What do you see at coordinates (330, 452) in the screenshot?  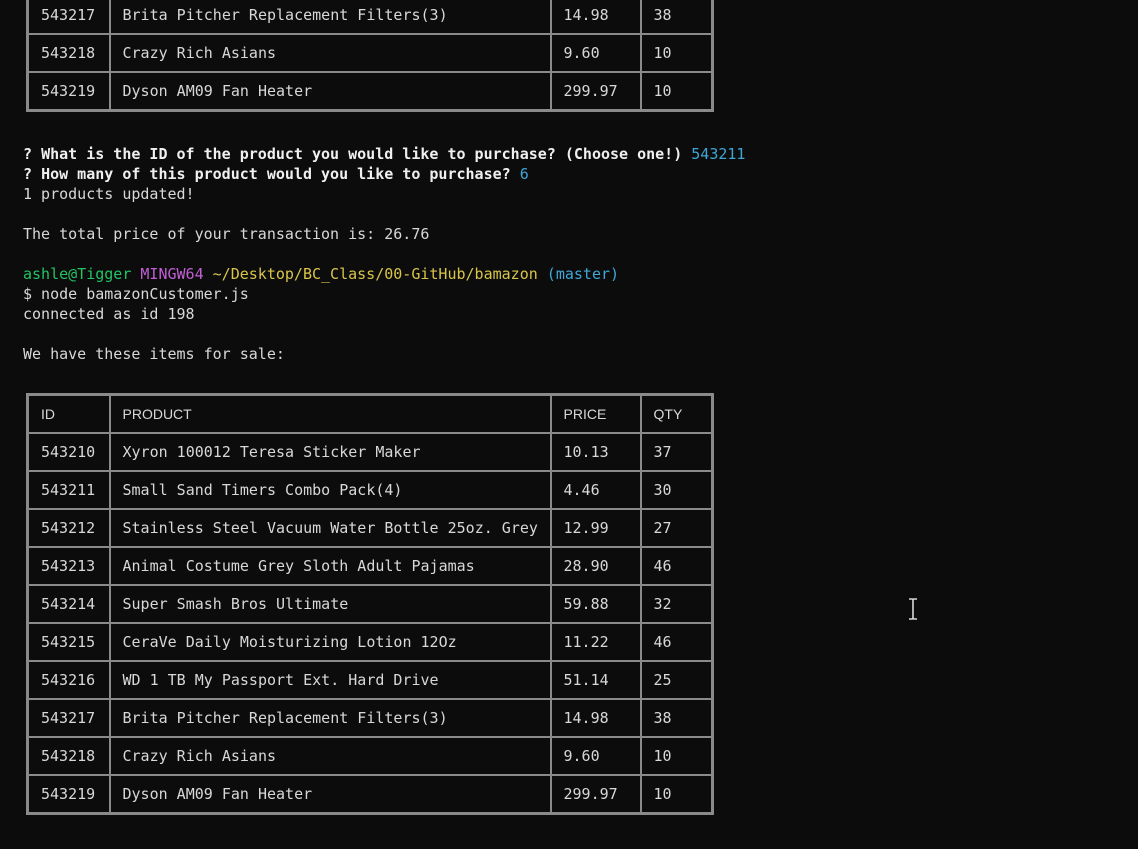 I see `cell-product: Xyron 100012 Teresa Sticker Maker` at bounding box center [330, 452].